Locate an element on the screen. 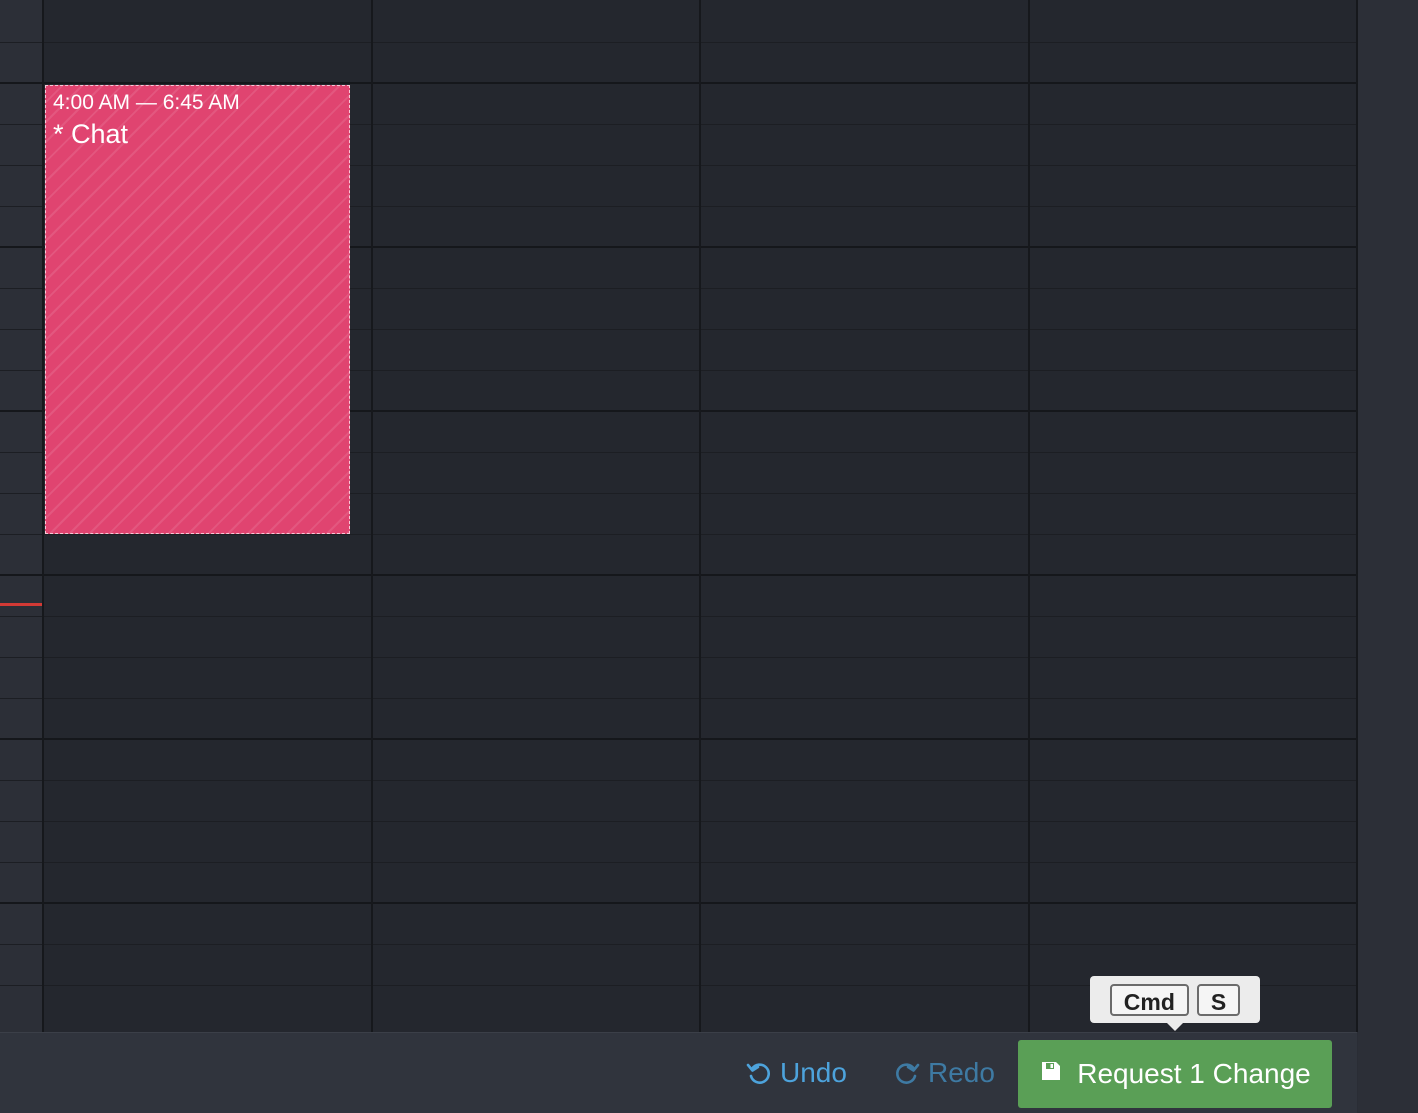  right-edge-panel is located at coordinates (1388, 556).